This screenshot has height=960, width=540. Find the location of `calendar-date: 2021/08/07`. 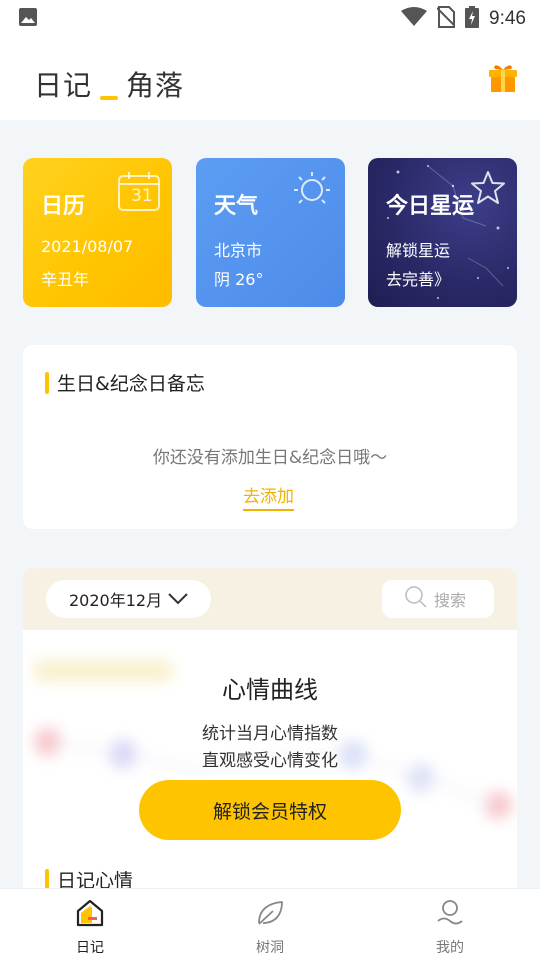

calendar-date: 2021/08/07 is located at coordinates (87, 246).